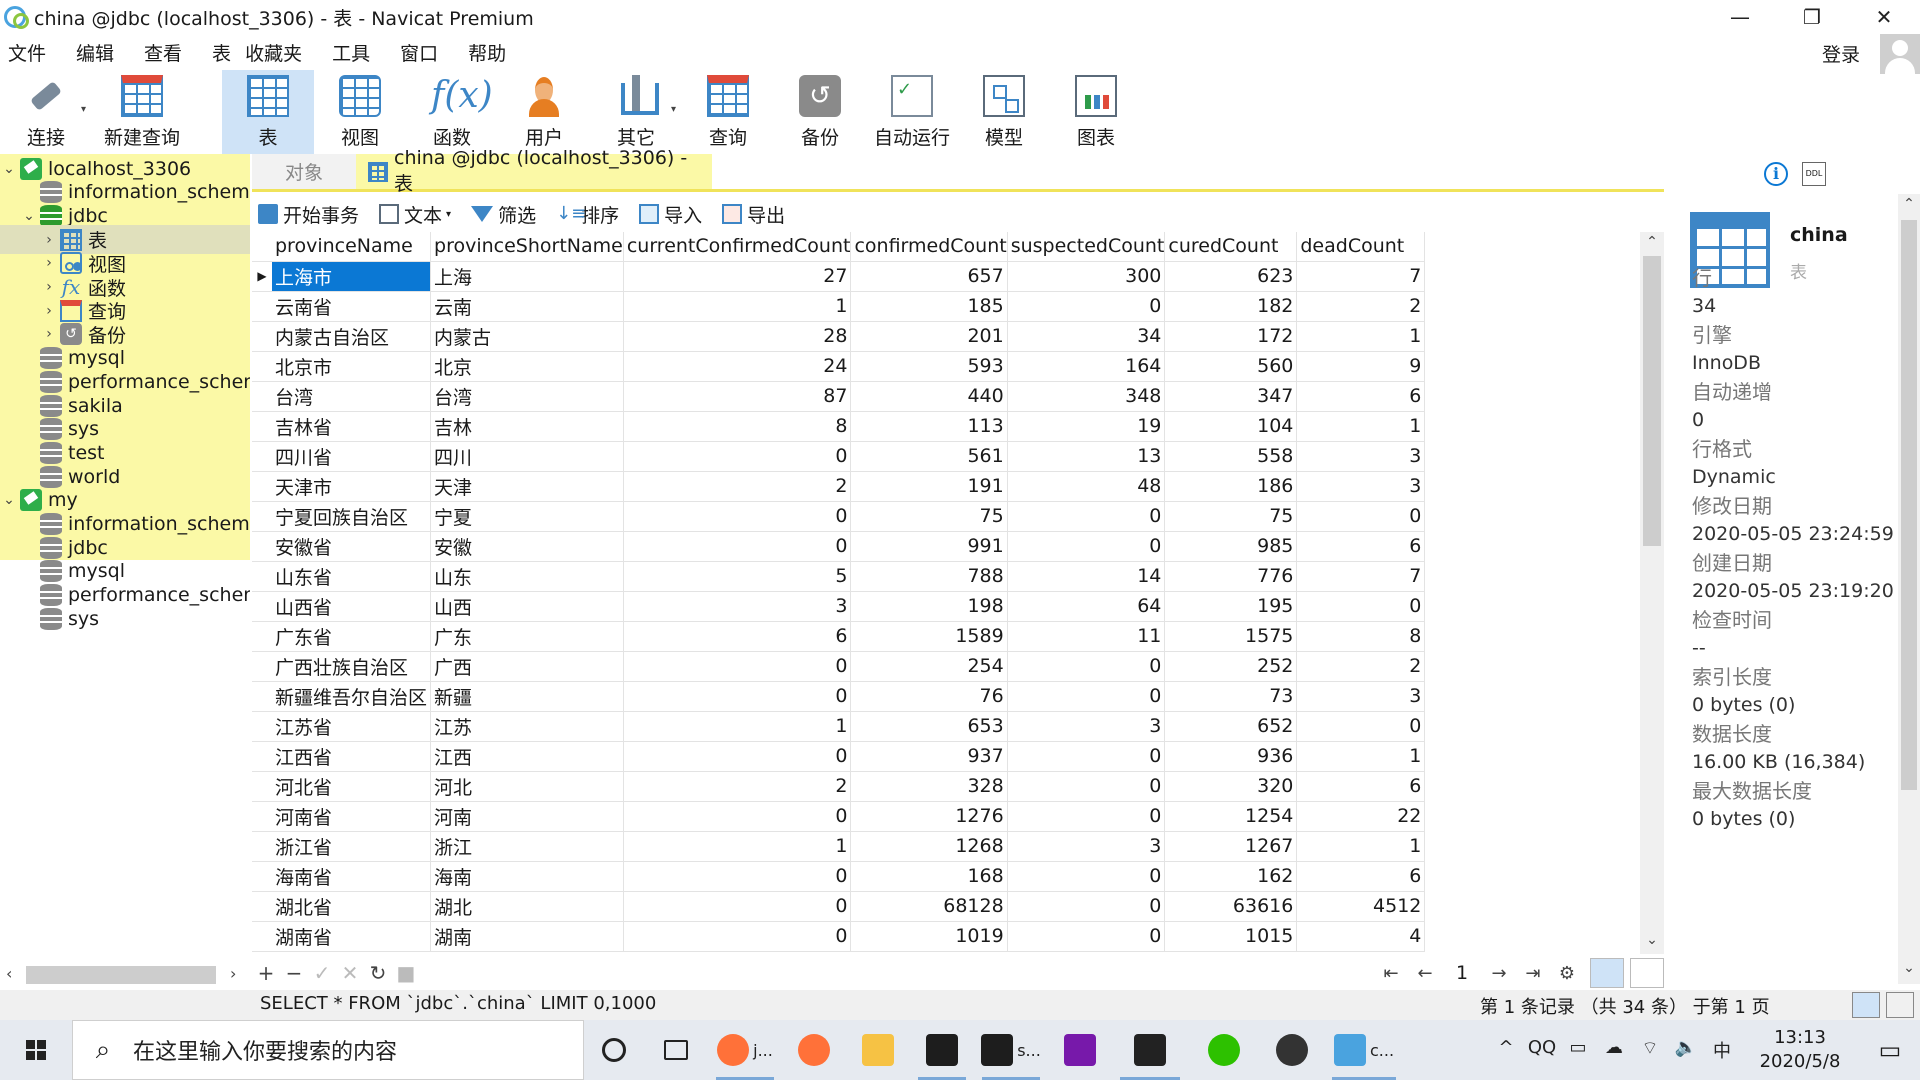  Describe the element at coordinates (1231, 726) in the screenshot. I see `table-cell: 652` at that location.